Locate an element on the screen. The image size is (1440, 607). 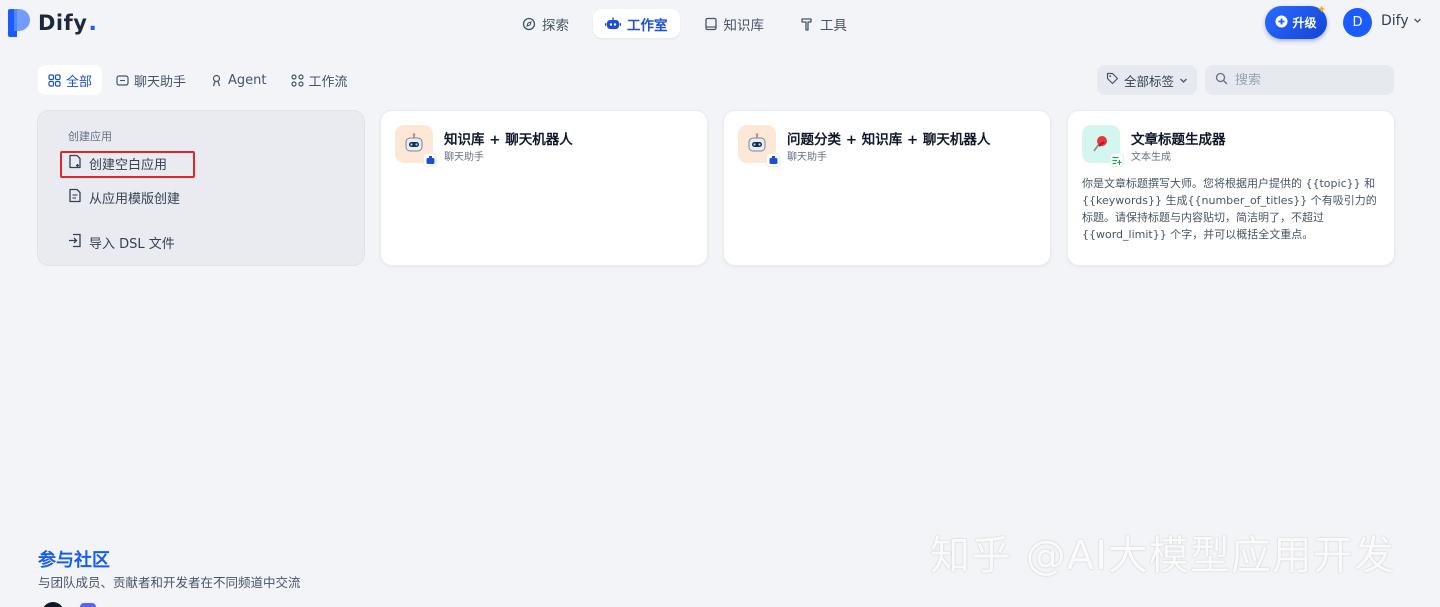
dify-logo: Dify. is located at coordinates (52, 23).